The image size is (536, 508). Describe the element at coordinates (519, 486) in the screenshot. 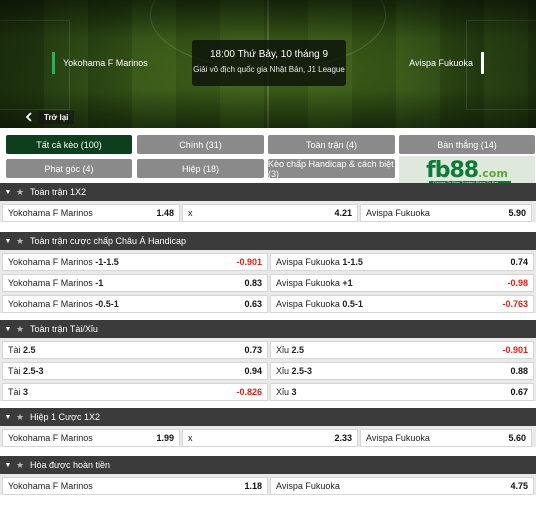

I see `odds-value: 4.75` at that location.